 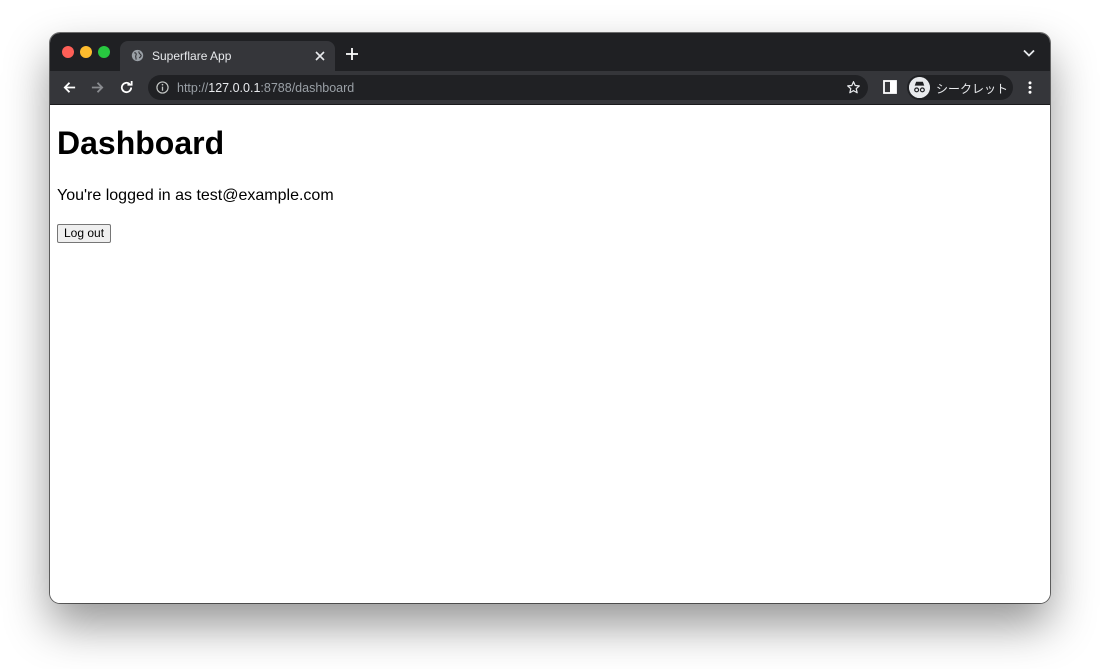 I want to click on minimize-window-button, so click(x=86, y=52).